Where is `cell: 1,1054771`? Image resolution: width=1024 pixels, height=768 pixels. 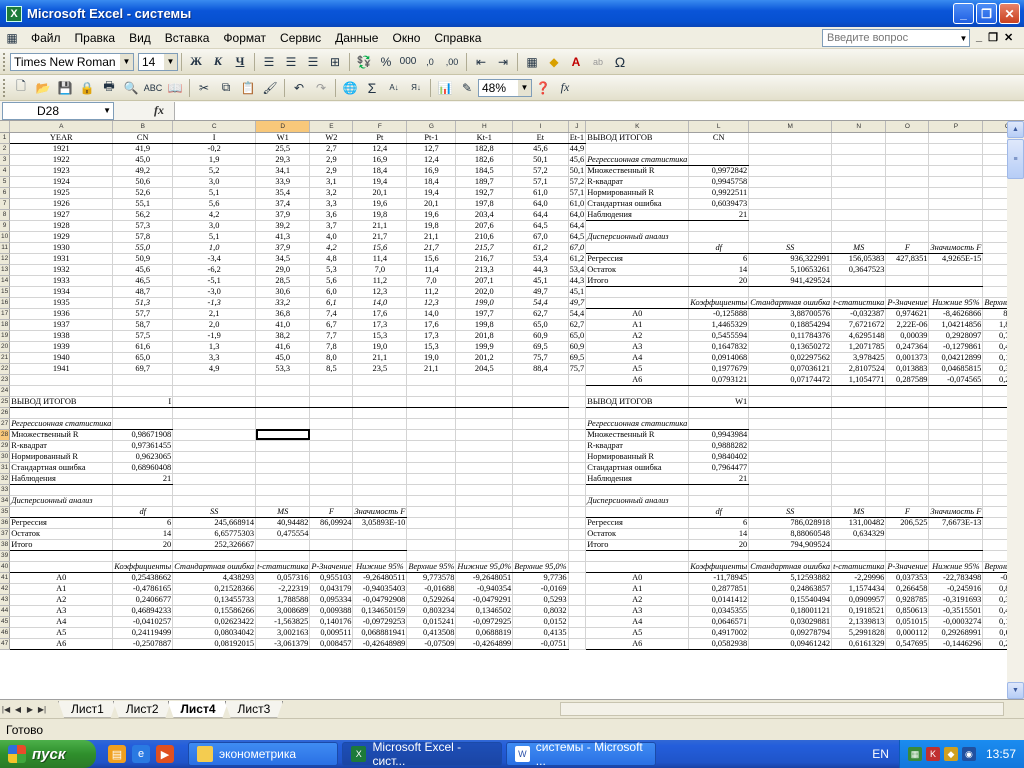 cell: 1,1054771 is located at coordinates (859, 380).